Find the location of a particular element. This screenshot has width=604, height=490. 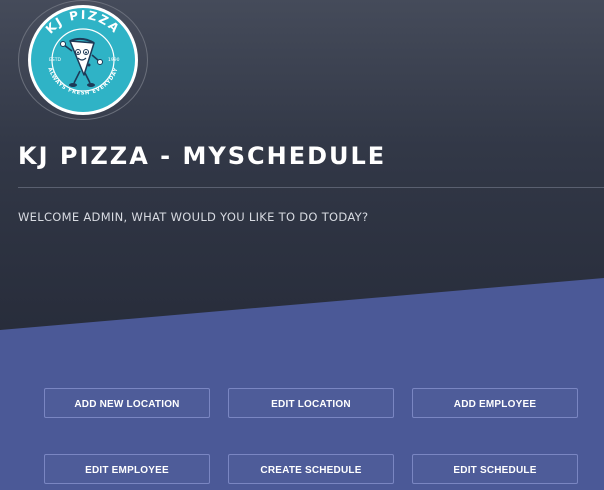

logo: KJ PIZZA ALWAYS FRESH EVERYDAY ESTD 1990 is located at coordinates (83, 60).